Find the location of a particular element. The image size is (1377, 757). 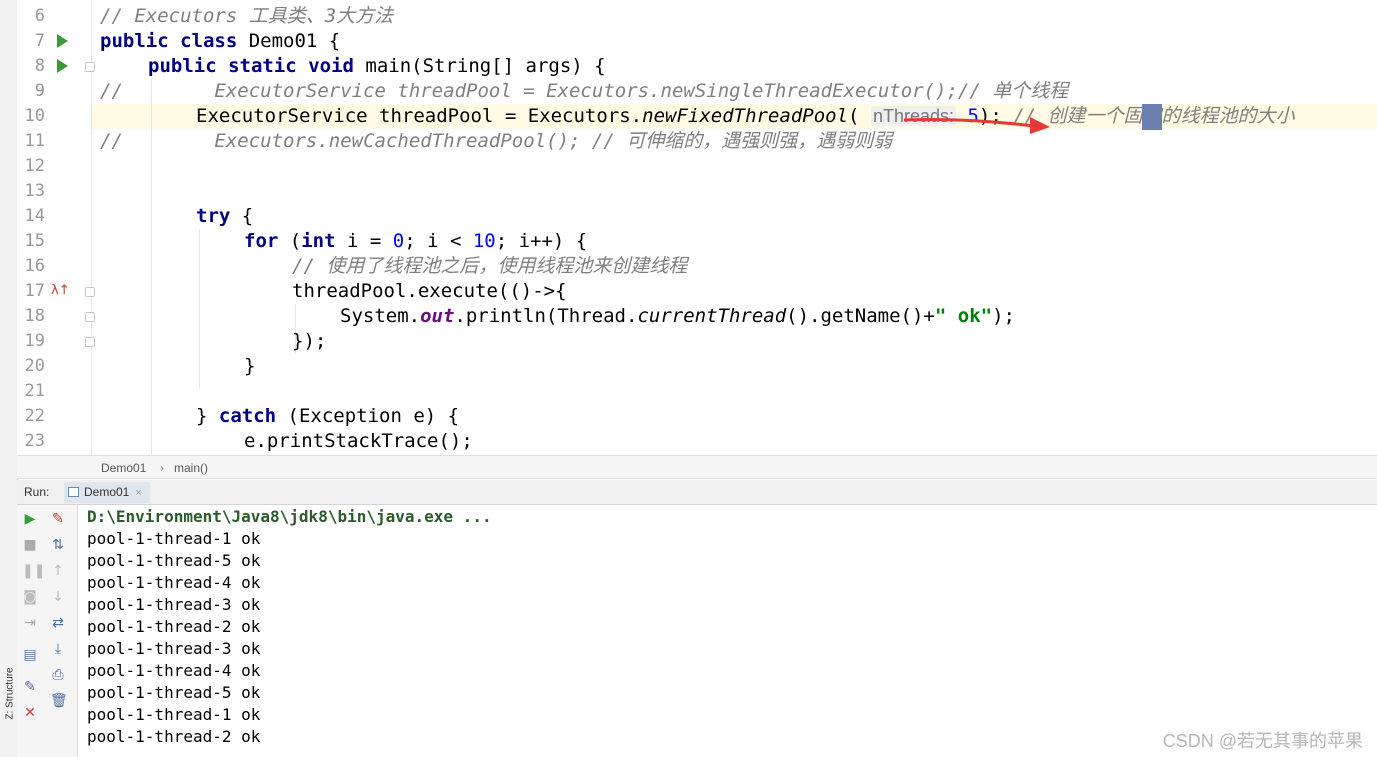

code-text: Demo01 { is located at coordinates (289, 41).